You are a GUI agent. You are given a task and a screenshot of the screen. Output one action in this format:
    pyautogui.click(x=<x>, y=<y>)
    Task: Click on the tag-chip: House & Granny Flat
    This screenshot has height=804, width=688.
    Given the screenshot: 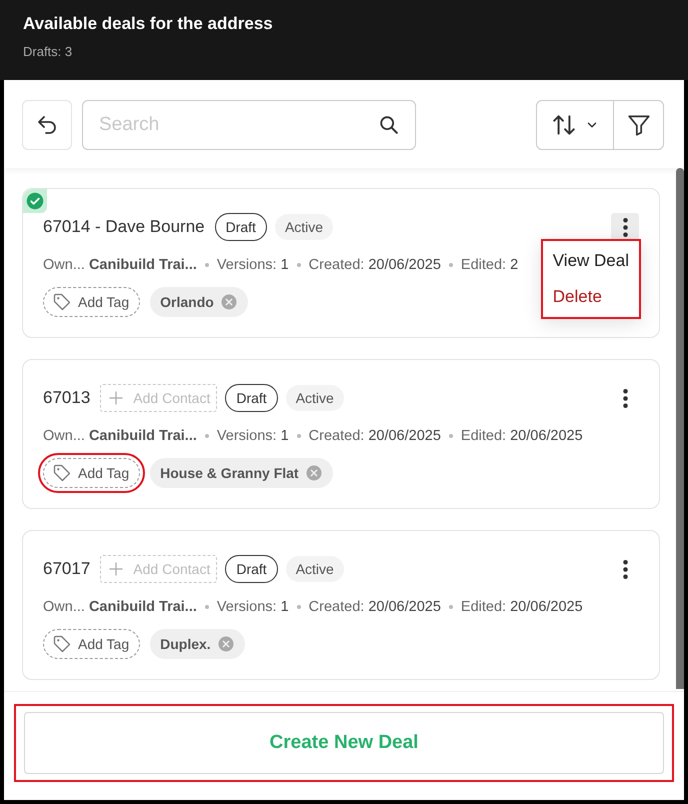 What is the action you would take?
    pyautogui.click(x=241, y=473)
    